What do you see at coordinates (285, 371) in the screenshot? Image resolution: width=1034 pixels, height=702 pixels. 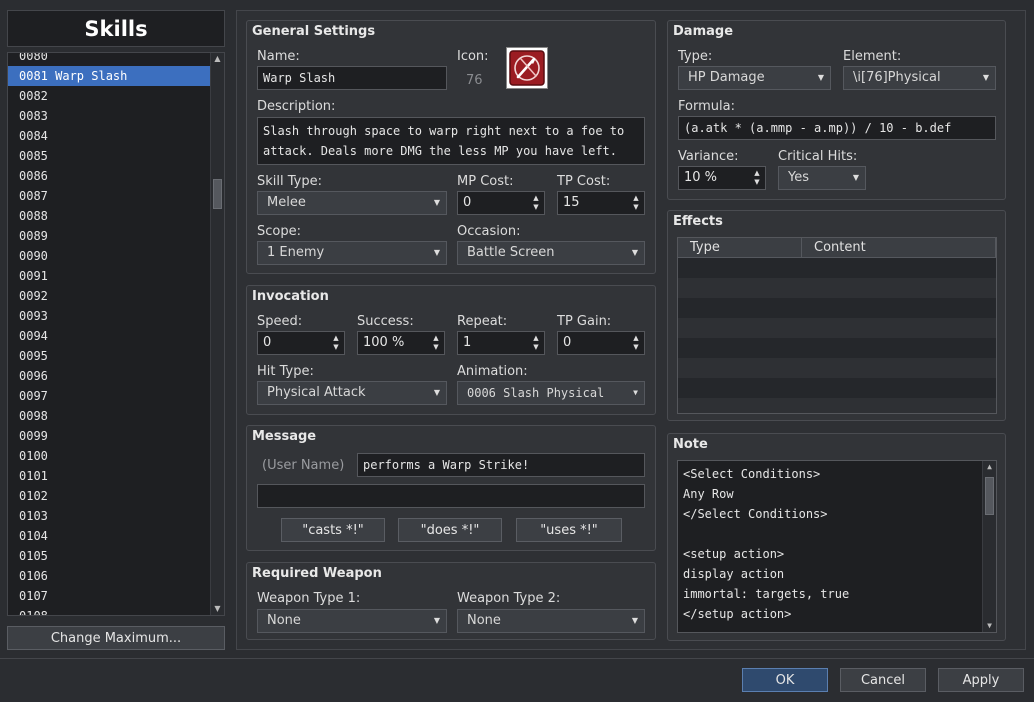 I see `hit-type-label: Hit Type:` at bounding box center [285, 371].